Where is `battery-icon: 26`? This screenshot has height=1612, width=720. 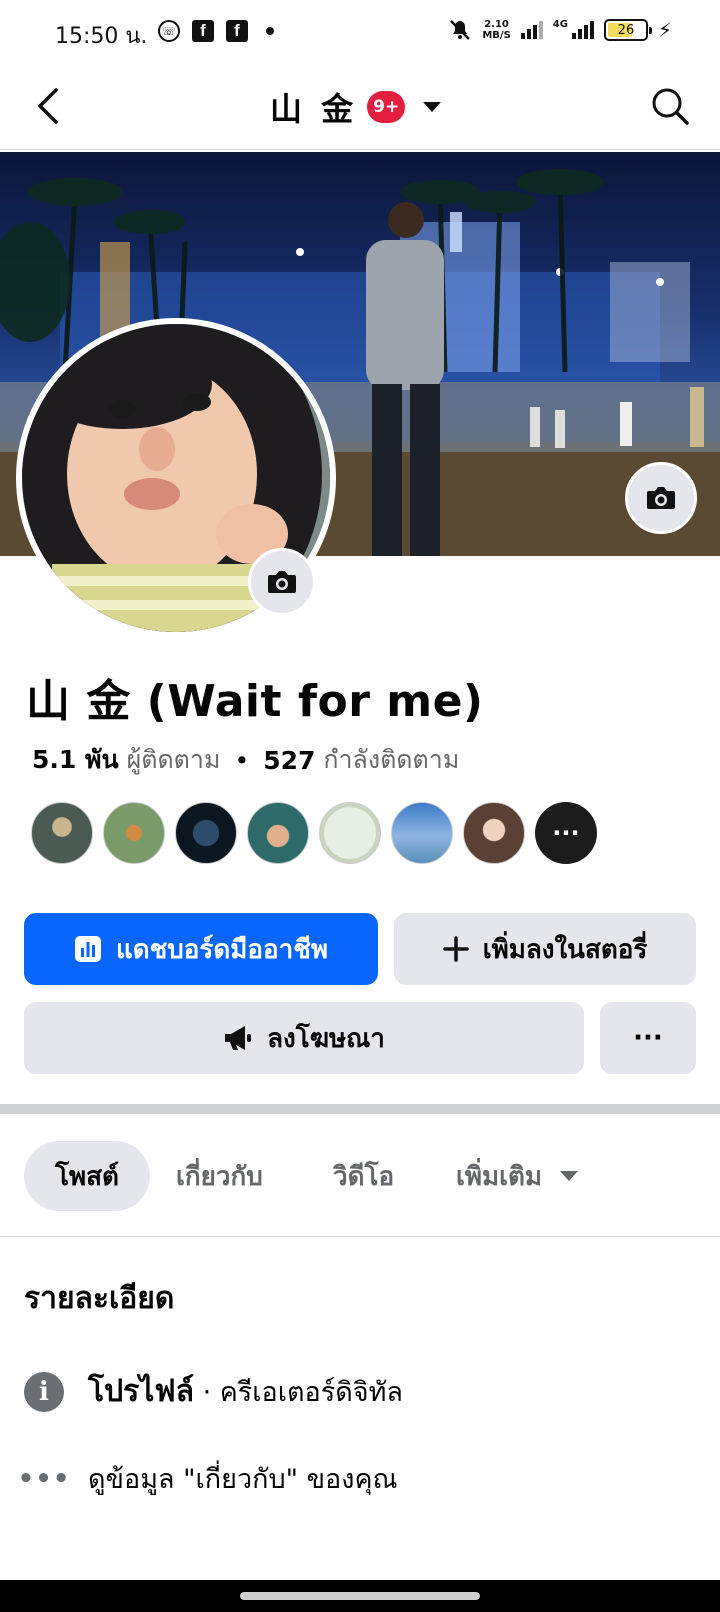
battery-icon: 26 is located at coordinates (627, 30).